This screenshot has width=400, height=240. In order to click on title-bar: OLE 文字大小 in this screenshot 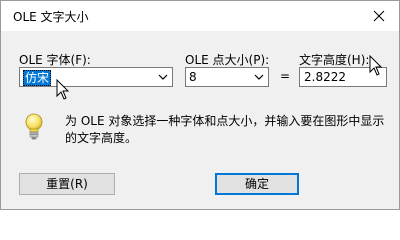, I will do `click(200, 16)`.